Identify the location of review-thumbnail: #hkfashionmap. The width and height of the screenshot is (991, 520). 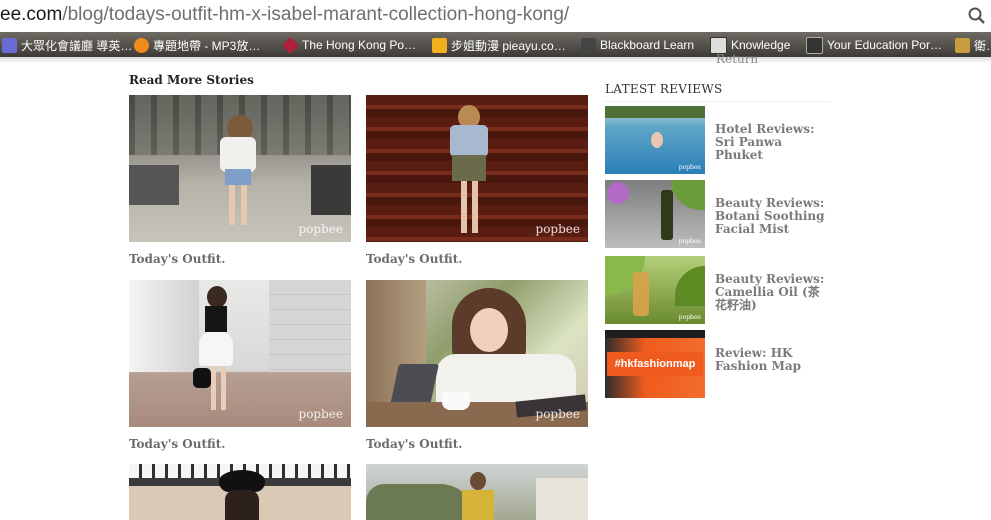
(655, 364).